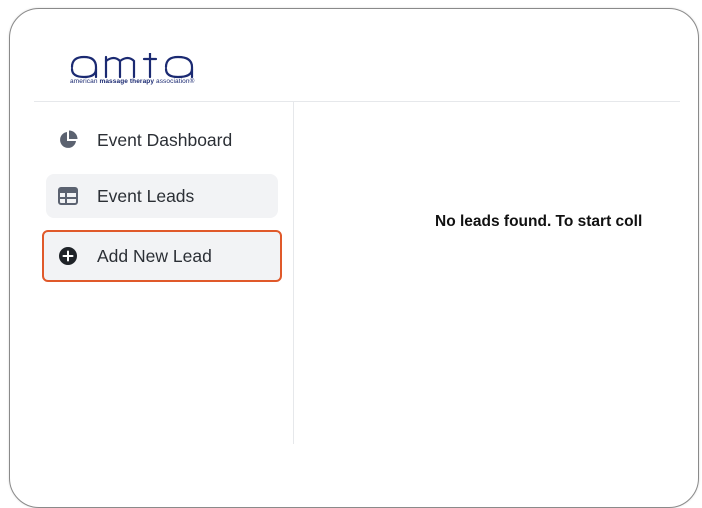 This screenshot has width=702, height=508. I want to click on empty-state-message: No leads found. To start coll, so click(539, 221).